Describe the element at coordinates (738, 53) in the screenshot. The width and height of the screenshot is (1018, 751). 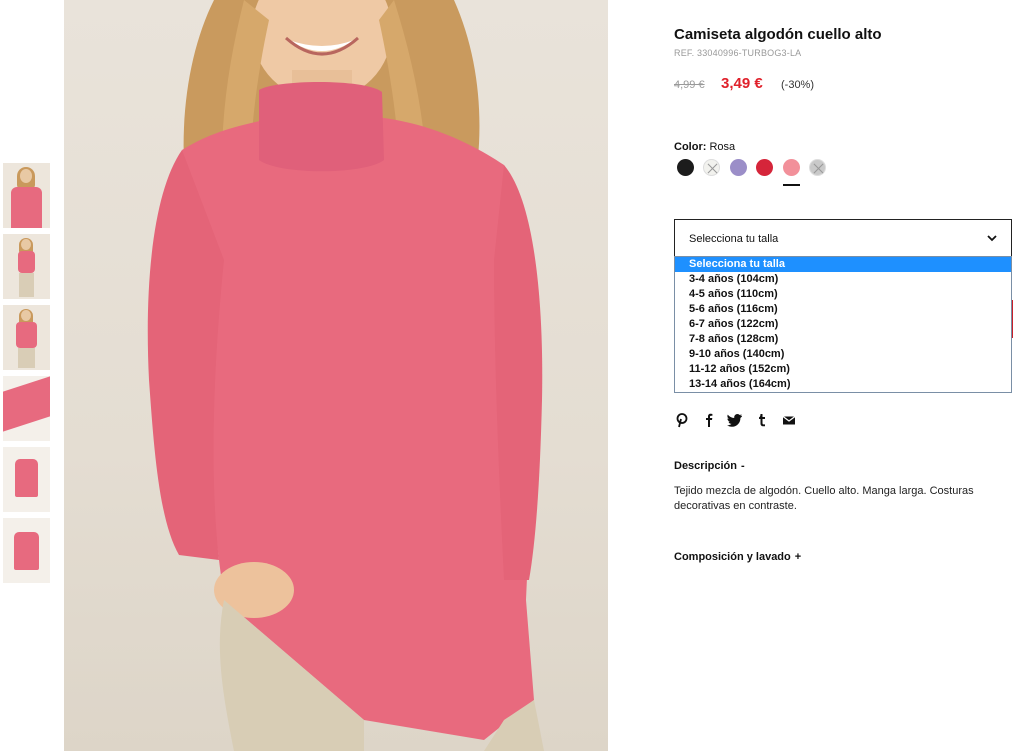
I see `product-reference: REF. 33040996-TURBOG3-LA` at that location.